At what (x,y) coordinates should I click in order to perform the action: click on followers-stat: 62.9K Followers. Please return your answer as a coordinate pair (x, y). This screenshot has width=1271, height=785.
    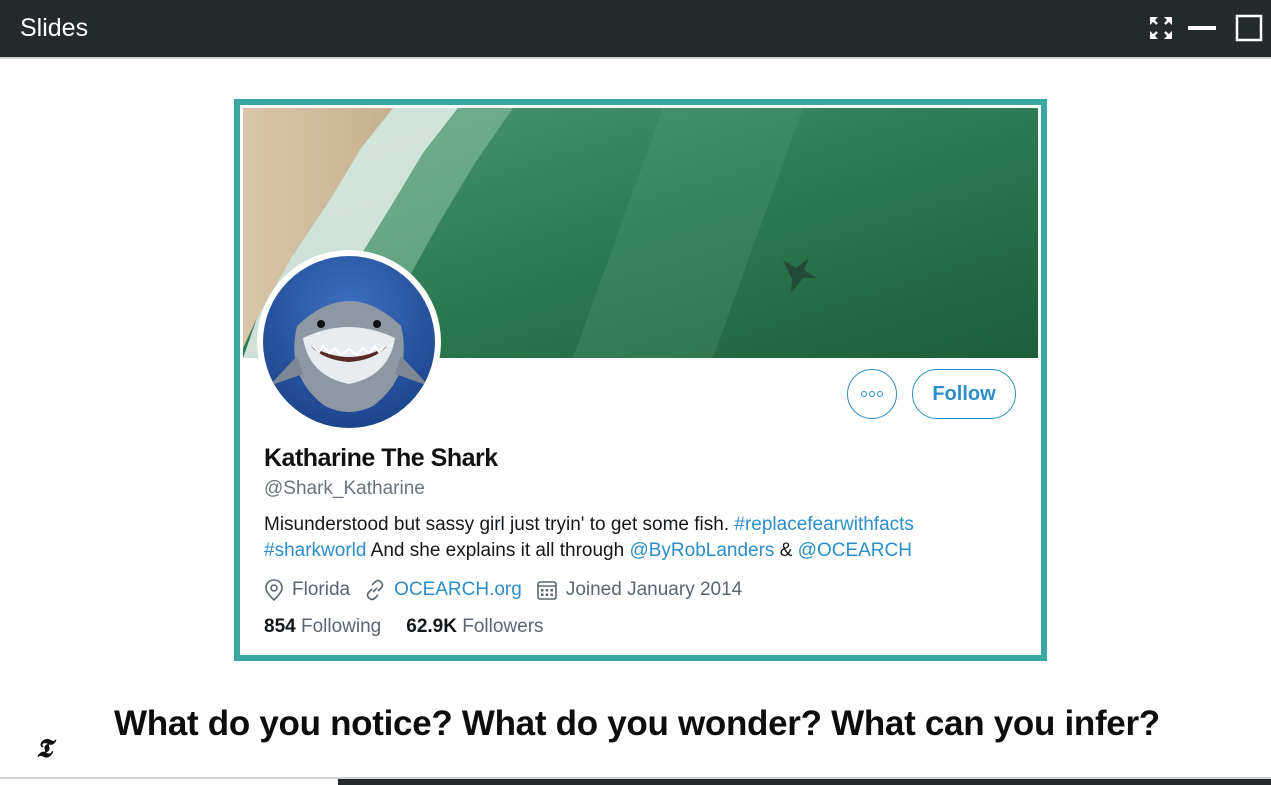
    Looking at the image, I should click on (474, 627).